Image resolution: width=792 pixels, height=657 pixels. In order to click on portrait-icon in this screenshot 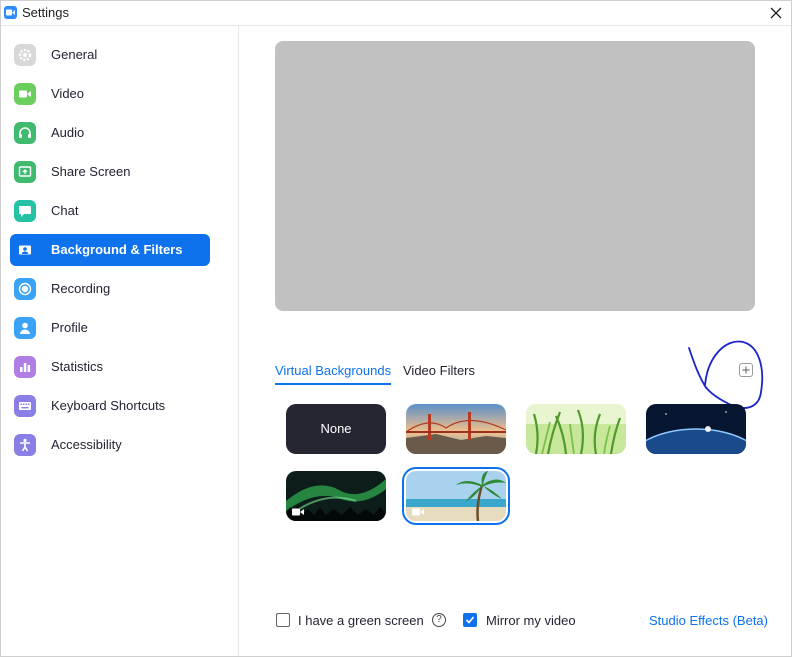, I will do `click(25, 250)`.